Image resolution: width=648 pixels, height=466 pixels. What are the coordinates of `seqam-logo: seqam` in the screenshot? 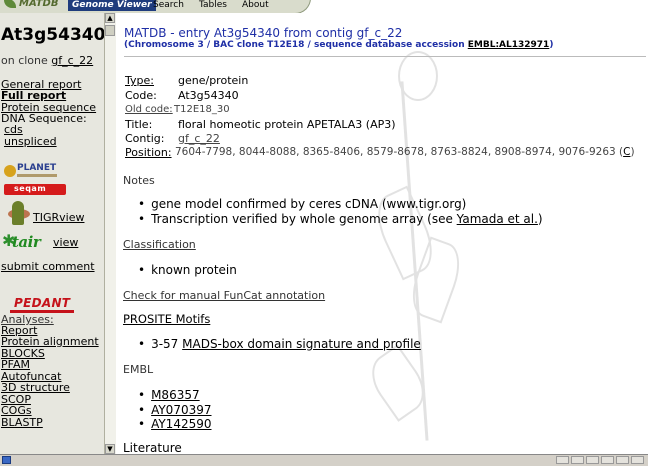 It's located at (35, 189).